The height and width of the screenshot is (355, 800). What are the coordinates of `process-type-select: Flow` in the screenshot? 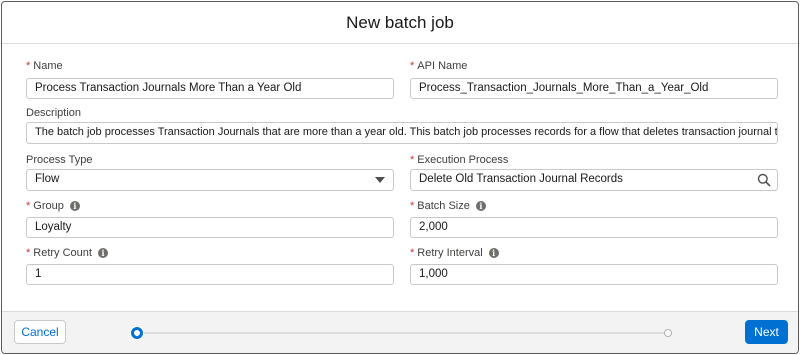 It's located at (210, 180).